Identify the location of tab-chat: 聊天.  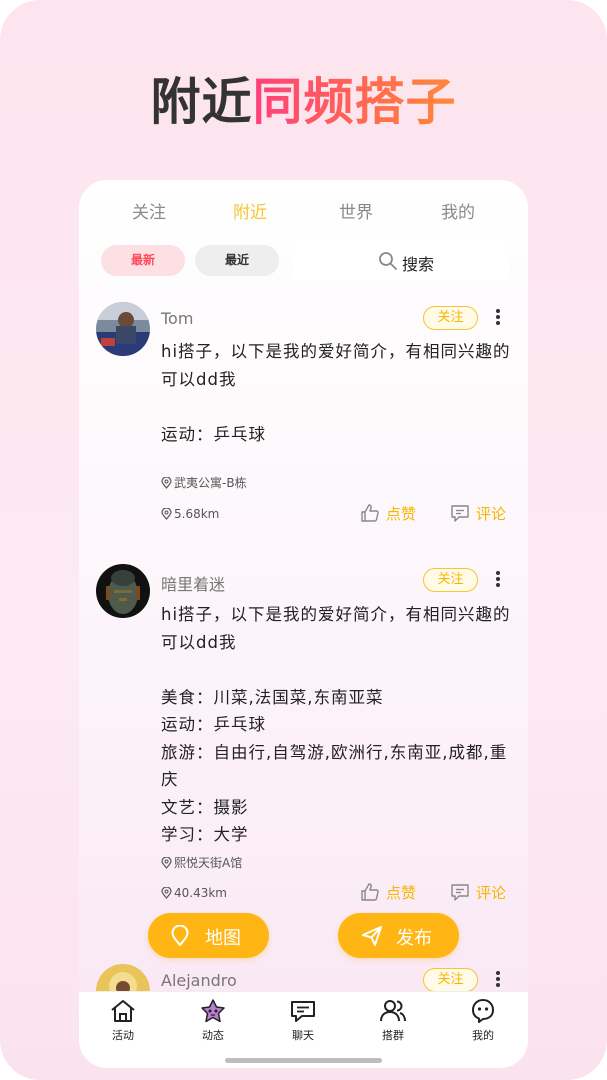
(303, 1020).